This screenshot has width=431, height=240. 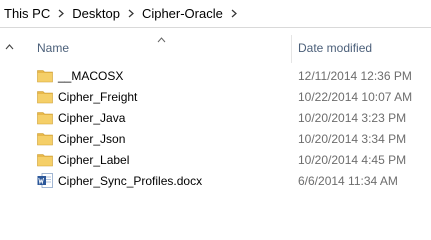 What do you see at coordinates (335, 48) in the screenshot?
I see `column-date-modified-header: Date modified` at bounding box center [335, 48].